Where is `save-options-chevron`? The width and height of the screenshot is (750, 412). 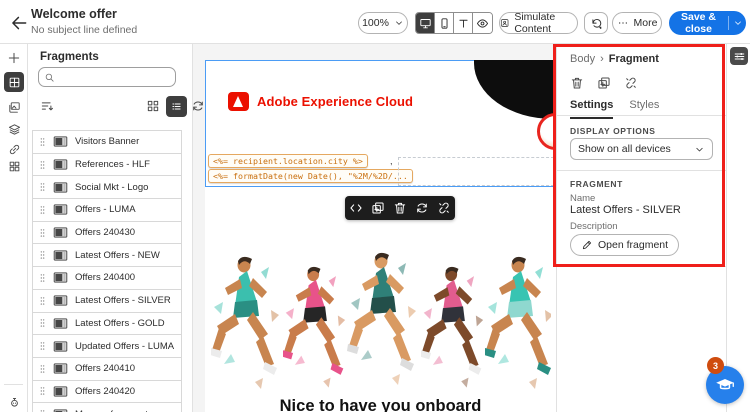
save-options-chevron is located at coordinates (737, 23).